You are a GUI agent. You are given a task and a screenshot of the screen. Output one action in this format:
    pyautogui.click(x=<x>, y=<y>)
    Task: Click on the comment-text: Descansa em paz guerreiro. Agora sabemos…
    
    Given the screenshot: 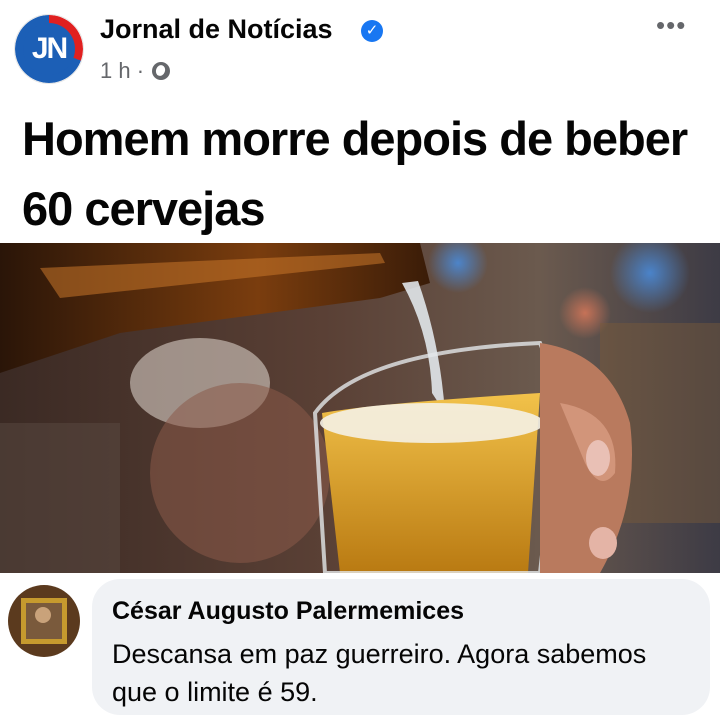 What is the action you would take?
    pyautogui.click(x=379, y=673)
    